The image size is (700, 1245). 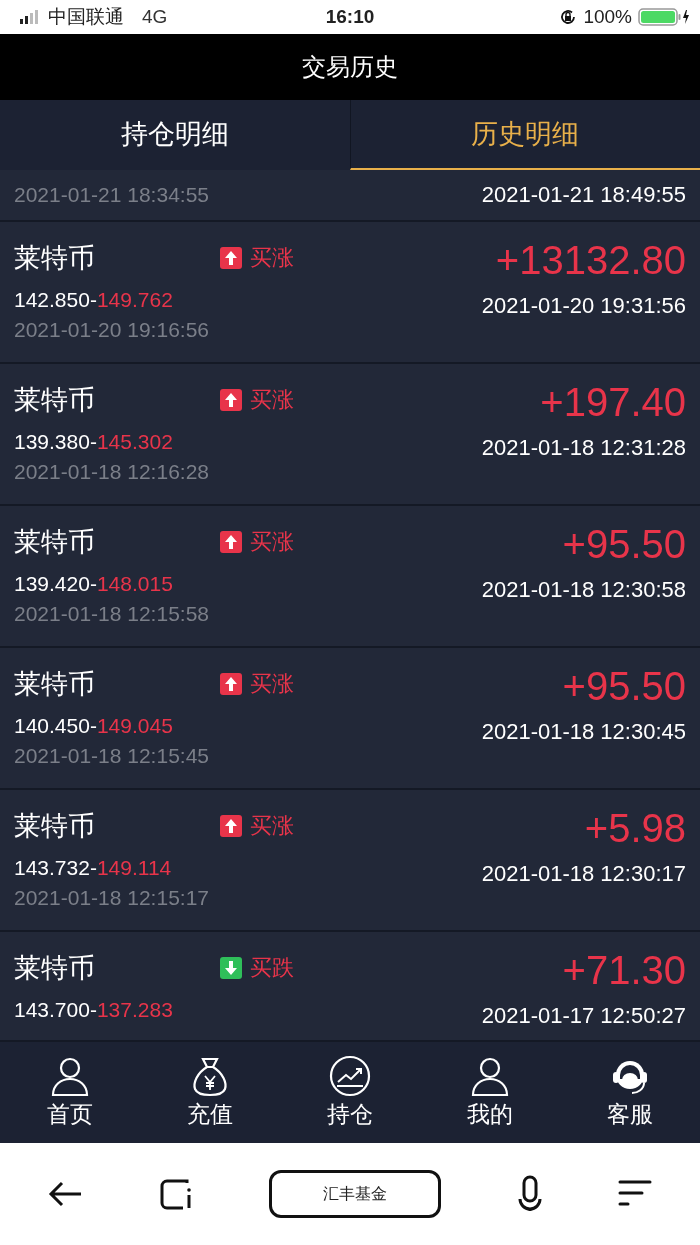 I want to click on price-range: 143.732-149.114, so click(x=93, y=868).